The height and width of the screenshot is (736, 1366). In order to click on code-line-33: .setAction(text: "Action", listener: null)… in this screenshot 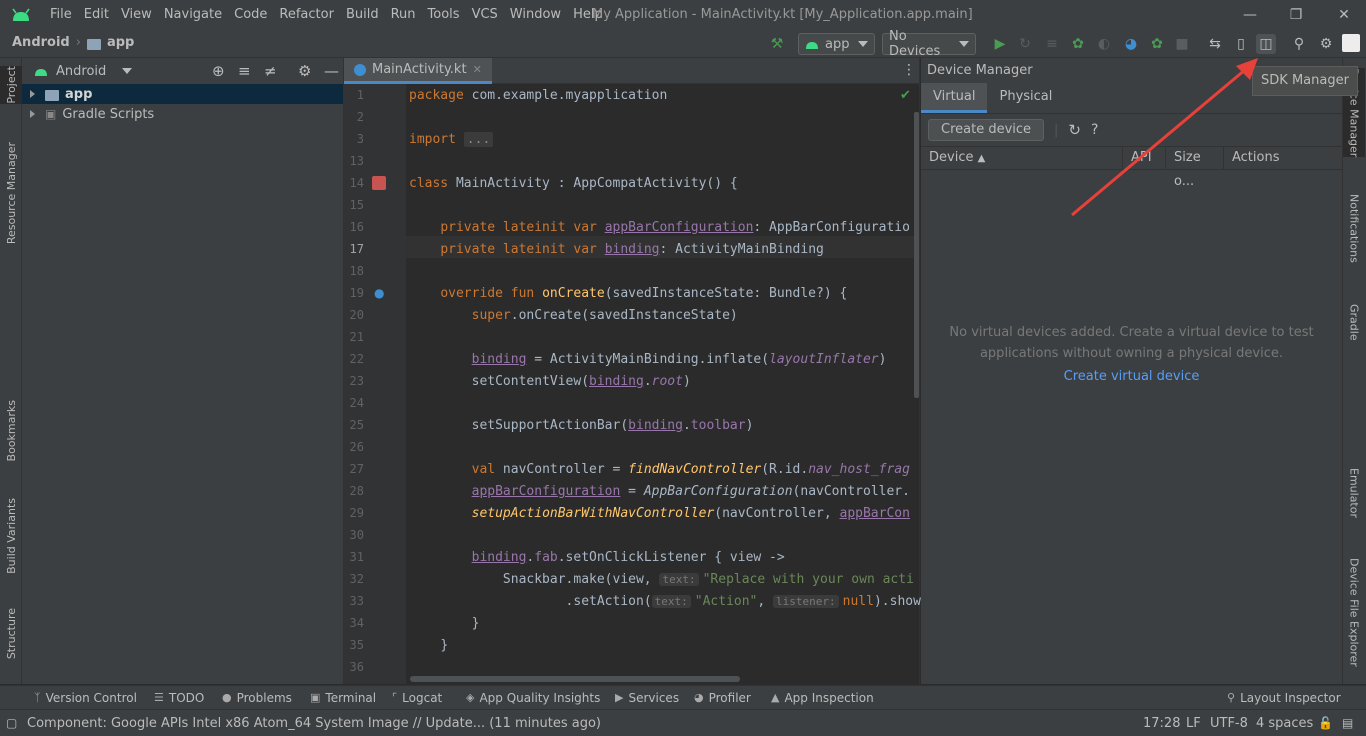, I will do `click(669, 601)`.